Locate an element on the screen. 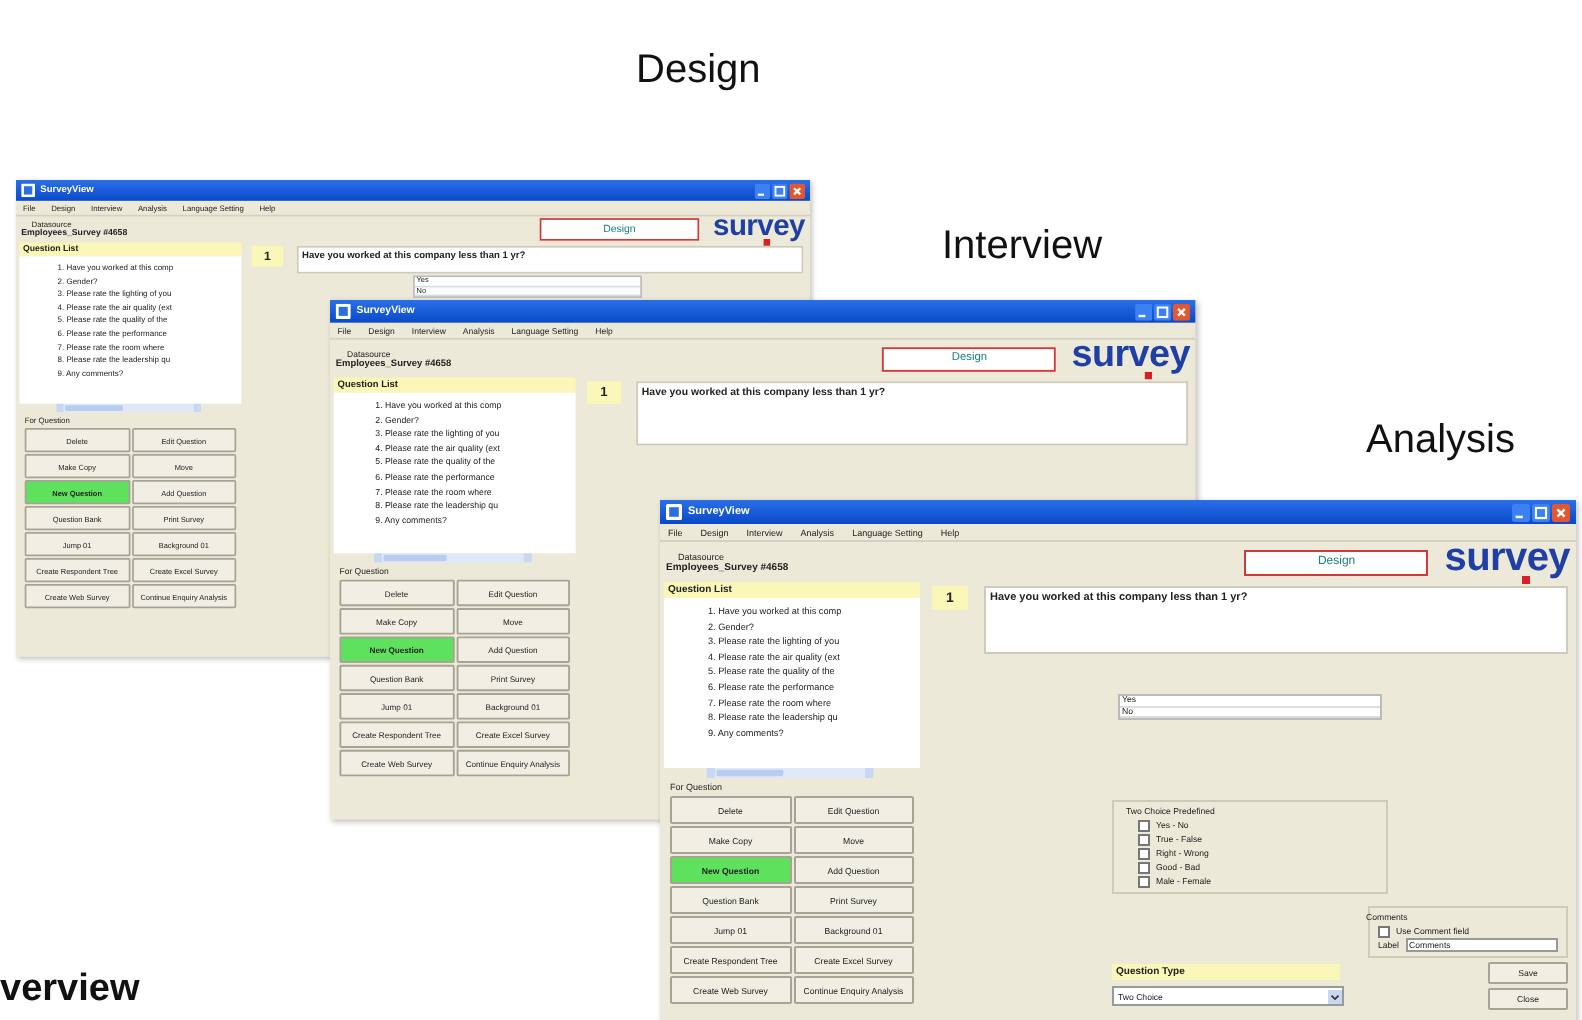 This screenshot has height=1020, width=1582. section-heading: verview is located at coordinates (70, 990).